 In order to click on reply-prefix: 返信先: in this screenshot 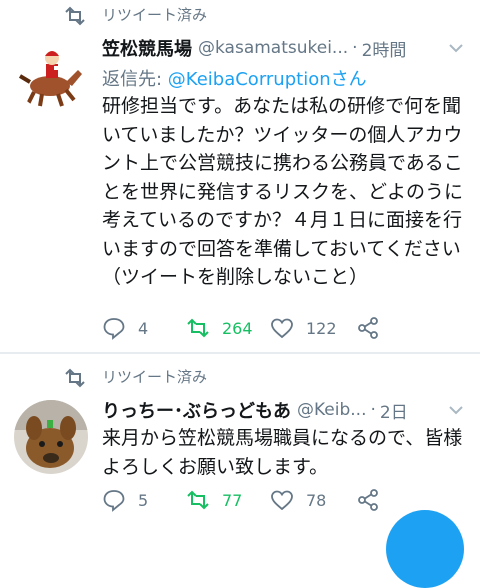, I will do `click(135, 79)`.